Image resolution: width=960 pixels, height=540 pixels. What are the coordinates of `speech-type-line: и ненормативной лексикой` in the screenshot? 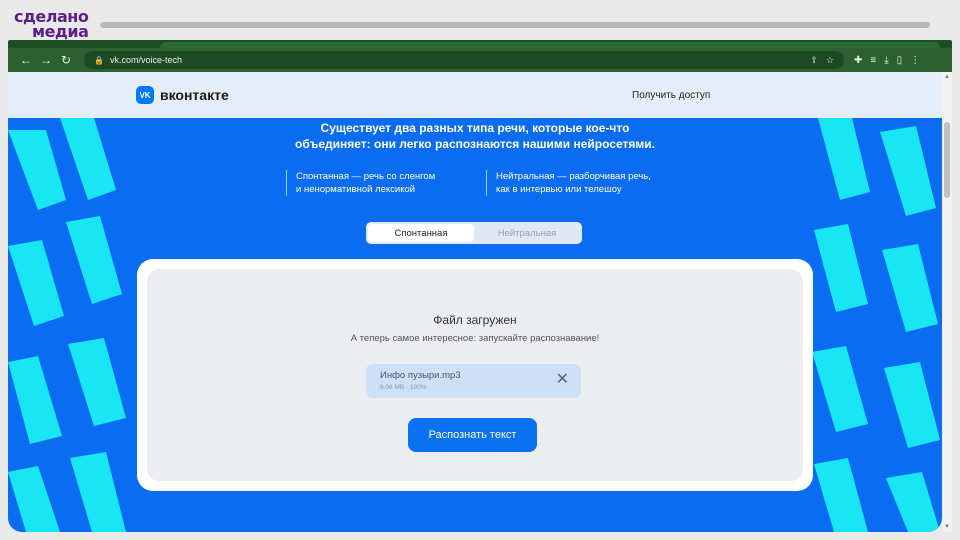 It's located at (356, 189).